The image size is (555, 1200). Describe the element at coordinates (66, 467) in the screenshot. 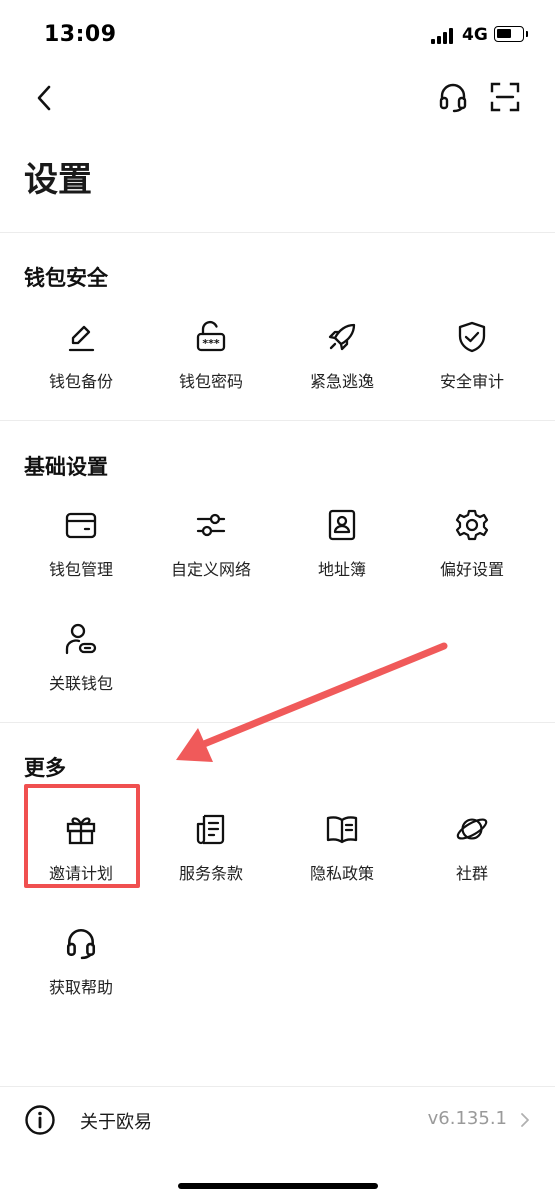

I see `section-title-basic-settings: 基础设置` at that location.